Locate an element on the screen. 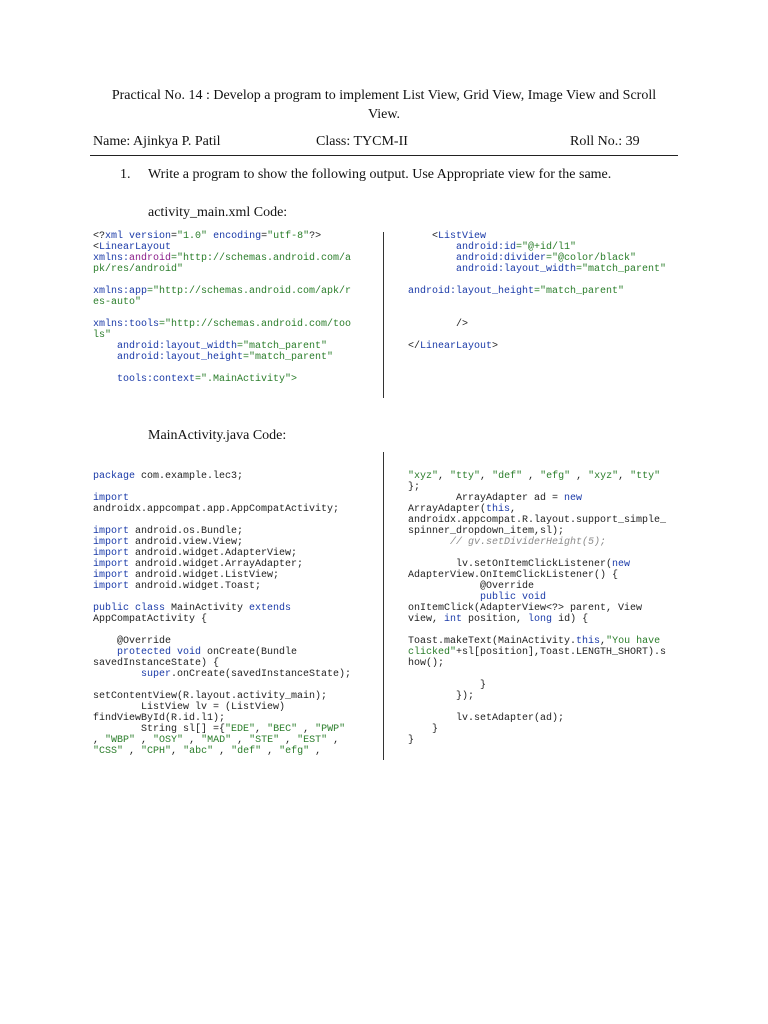 This screenshot has height=1024, width=768. code-token: view, is located at coordinates (426, 619).